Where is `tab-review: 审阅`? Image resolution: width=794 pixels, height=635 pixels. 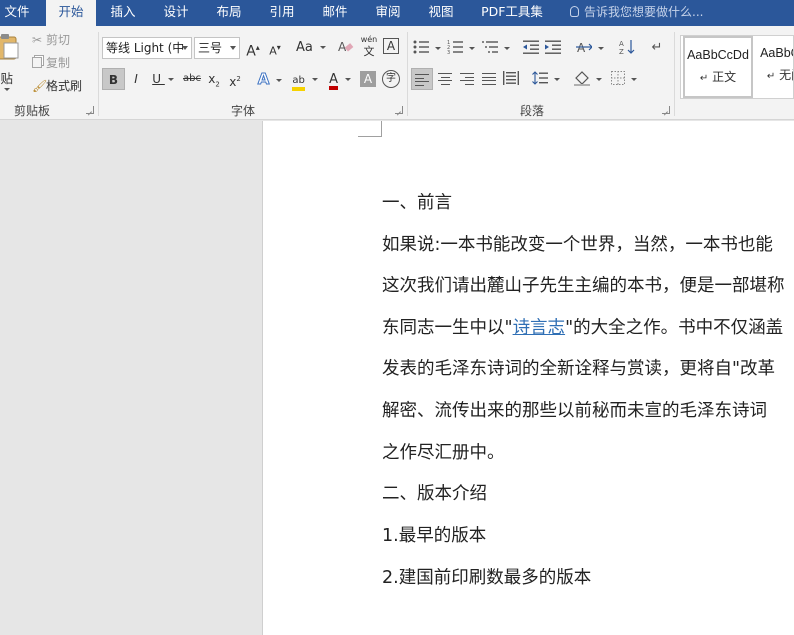
tab-review: 审阅 is located at coordinates (388, 13).